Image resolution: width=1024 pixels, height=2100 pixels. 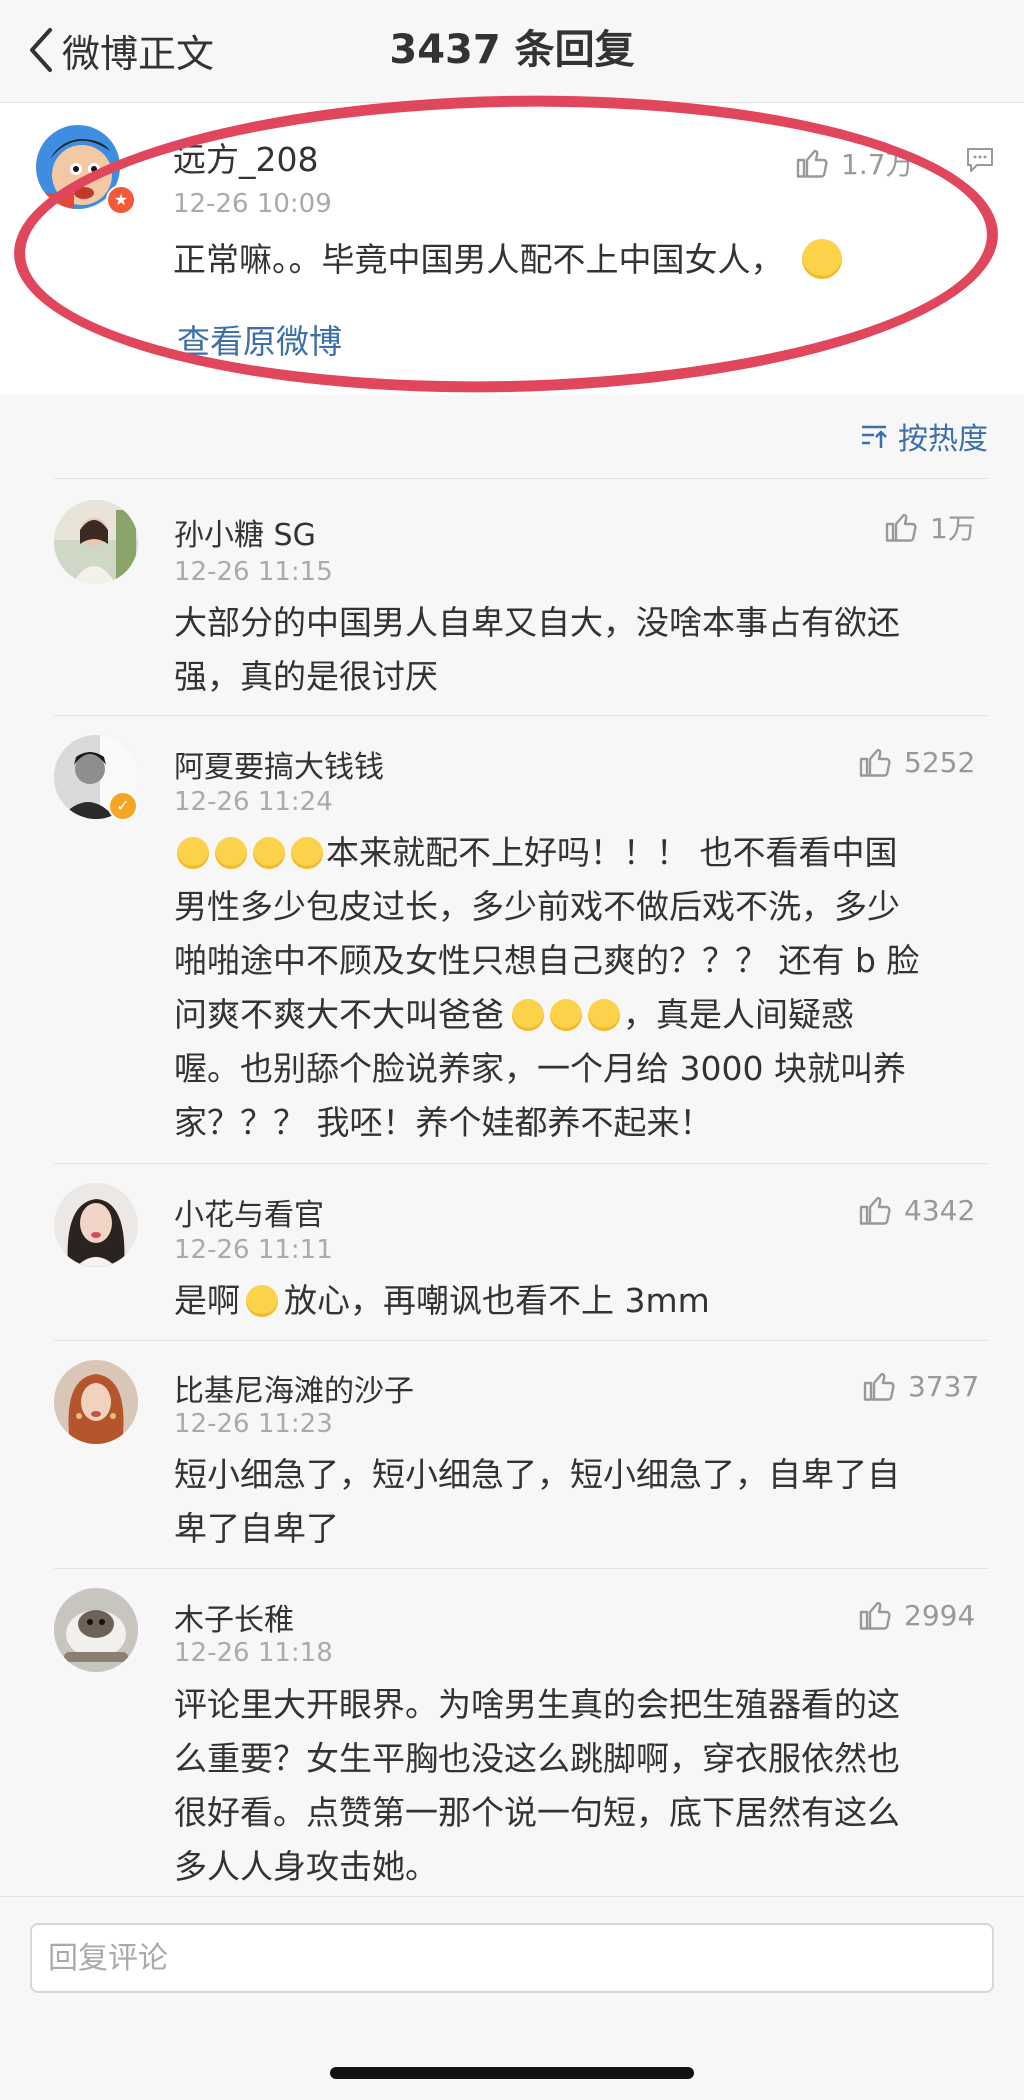 I want to click on view-original-link: 查看原微博, so click(x=259, y=339).